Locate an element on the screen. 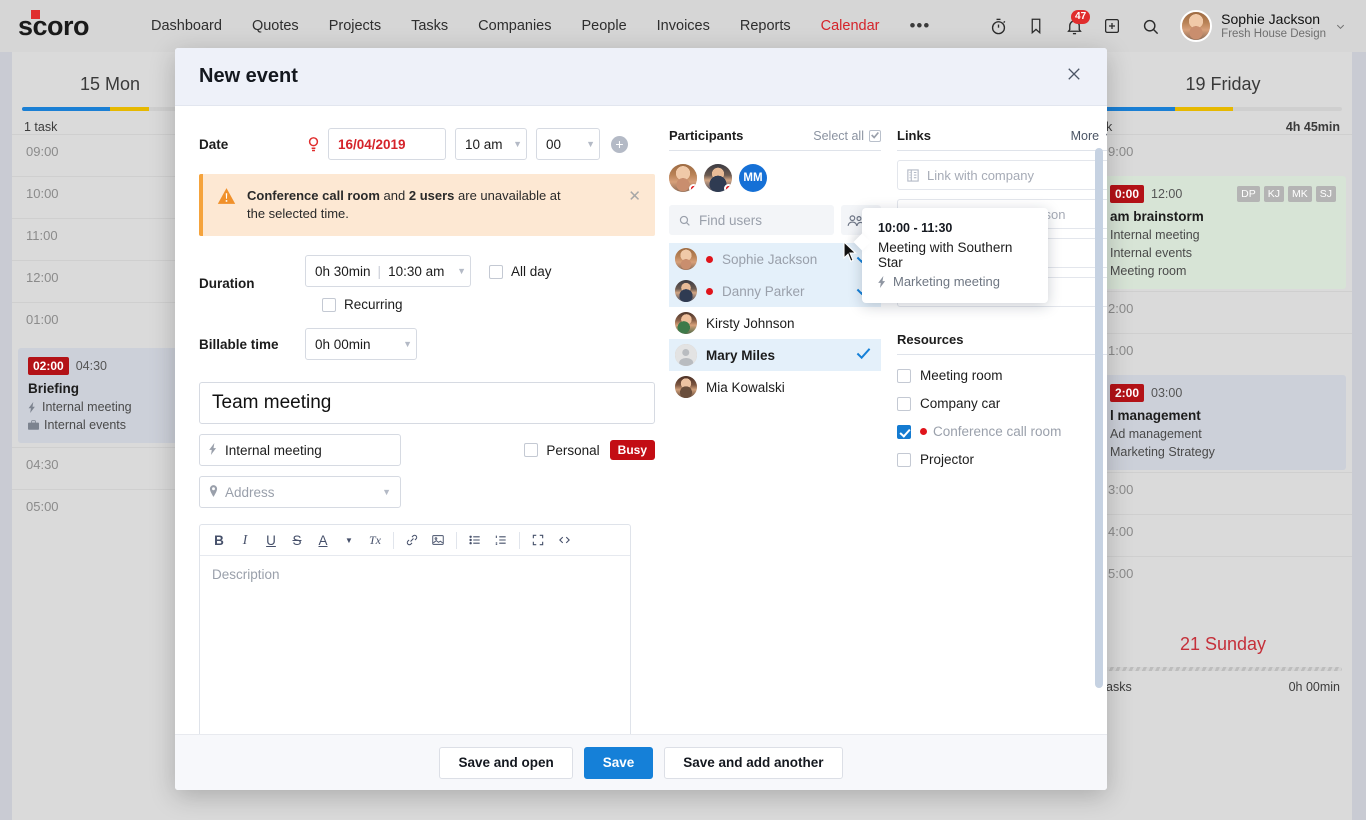 This screenshot has height=820, width=1366. nav-item-companies: Companies is located at coordinates (514, 26).